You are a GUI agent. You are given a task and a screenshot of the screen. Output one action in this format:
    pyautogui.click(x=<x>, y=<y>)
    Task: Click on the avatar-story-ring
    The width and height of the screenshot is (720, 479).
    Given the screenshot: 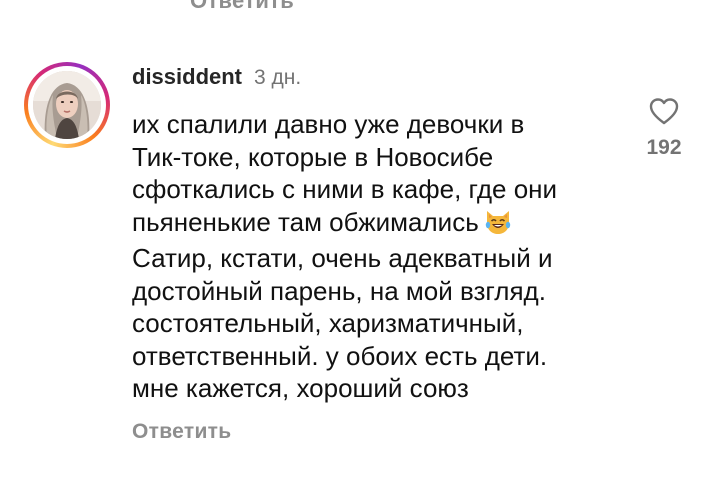 What is the action you would take?
    pyautogui.click(x=67, y=105)
    